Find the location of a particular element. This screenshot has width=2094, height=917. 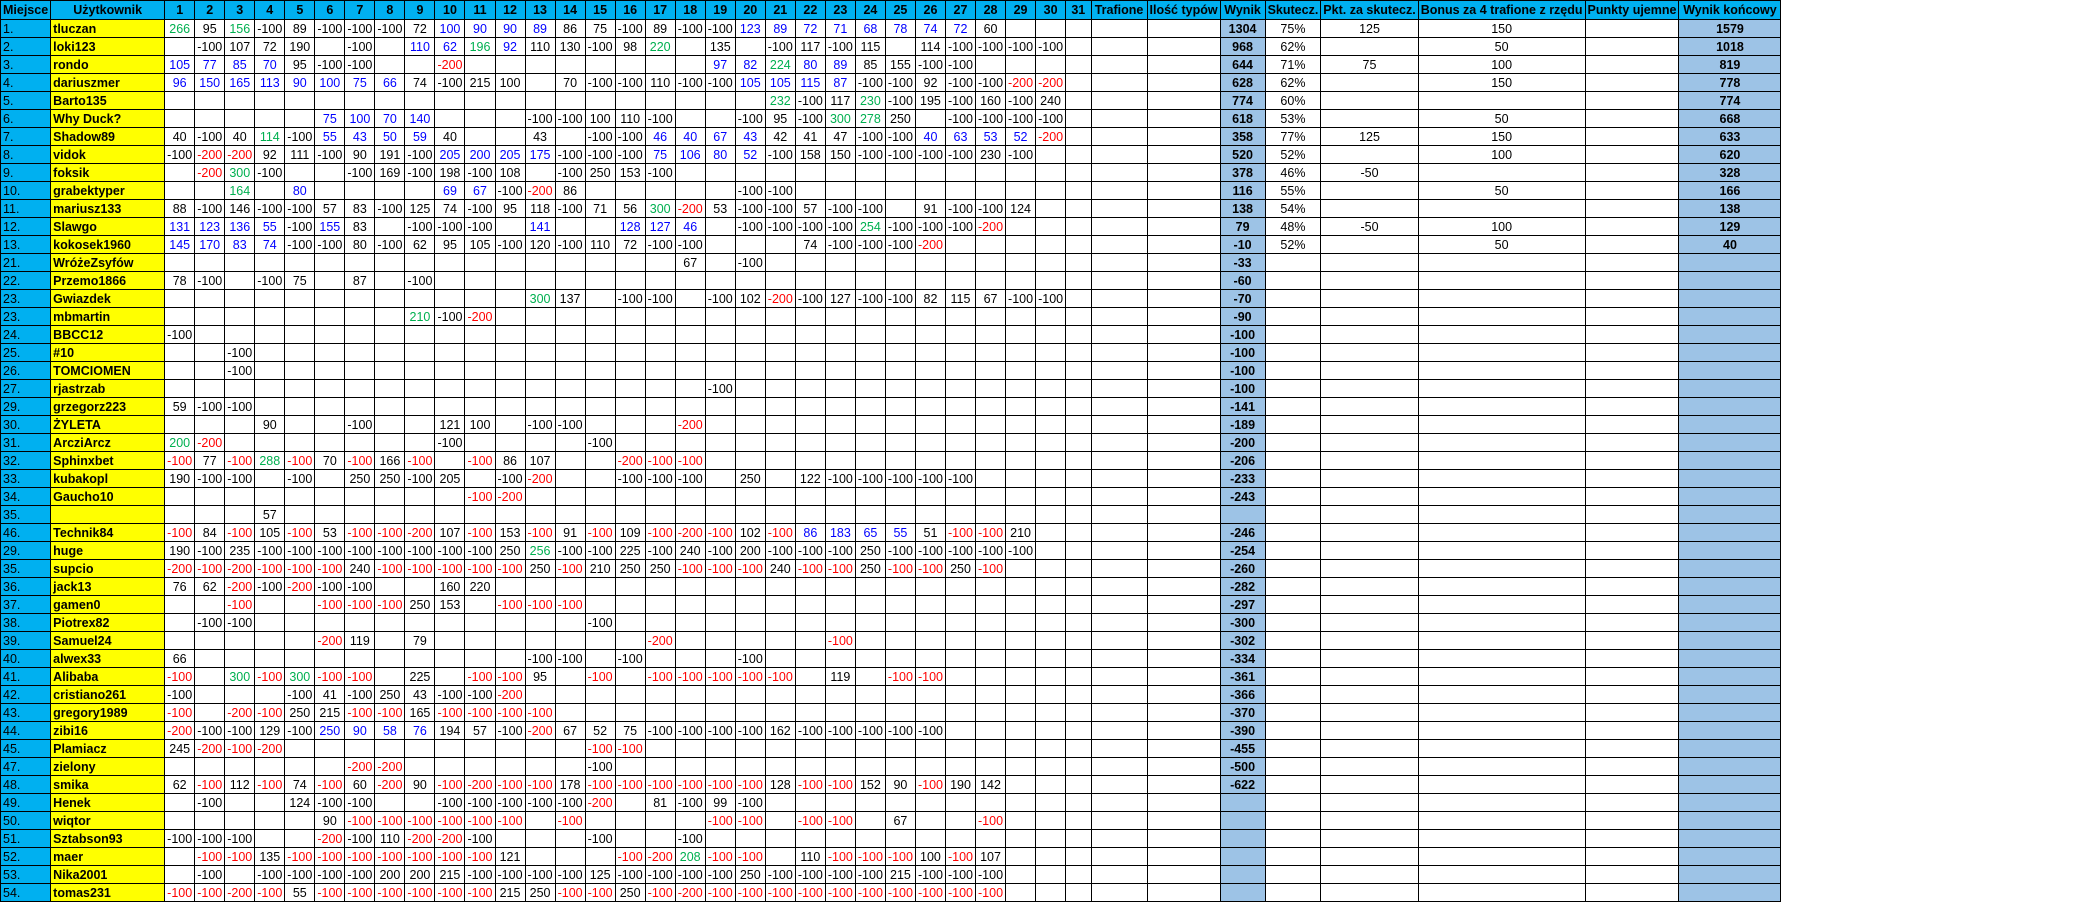

cell-round: 114 is located at coordinates (930, 46).